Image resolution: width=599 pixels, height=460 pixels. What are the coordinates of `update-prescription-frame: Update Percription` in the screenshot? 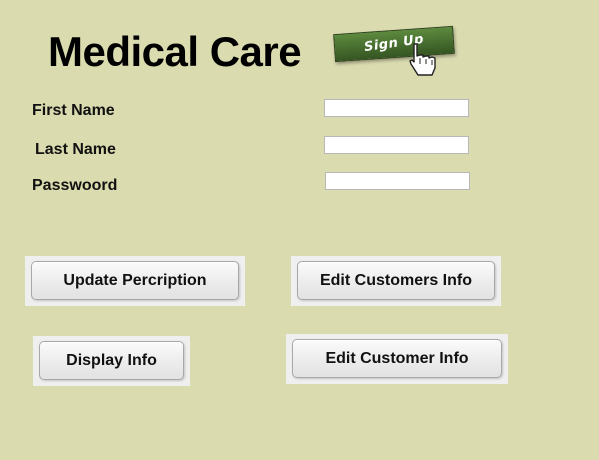 It's located at (135, 281).